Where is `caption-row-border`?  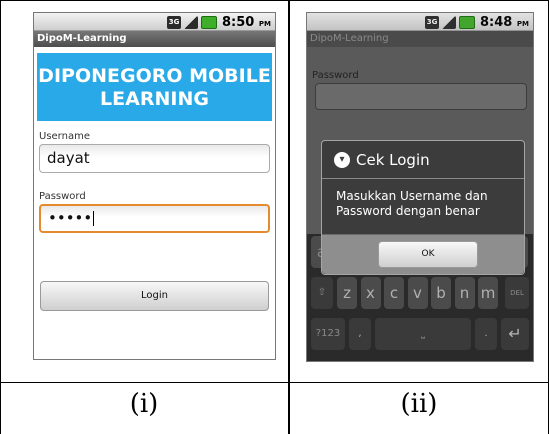 caption-row-border is located at coordinates (274, 382).